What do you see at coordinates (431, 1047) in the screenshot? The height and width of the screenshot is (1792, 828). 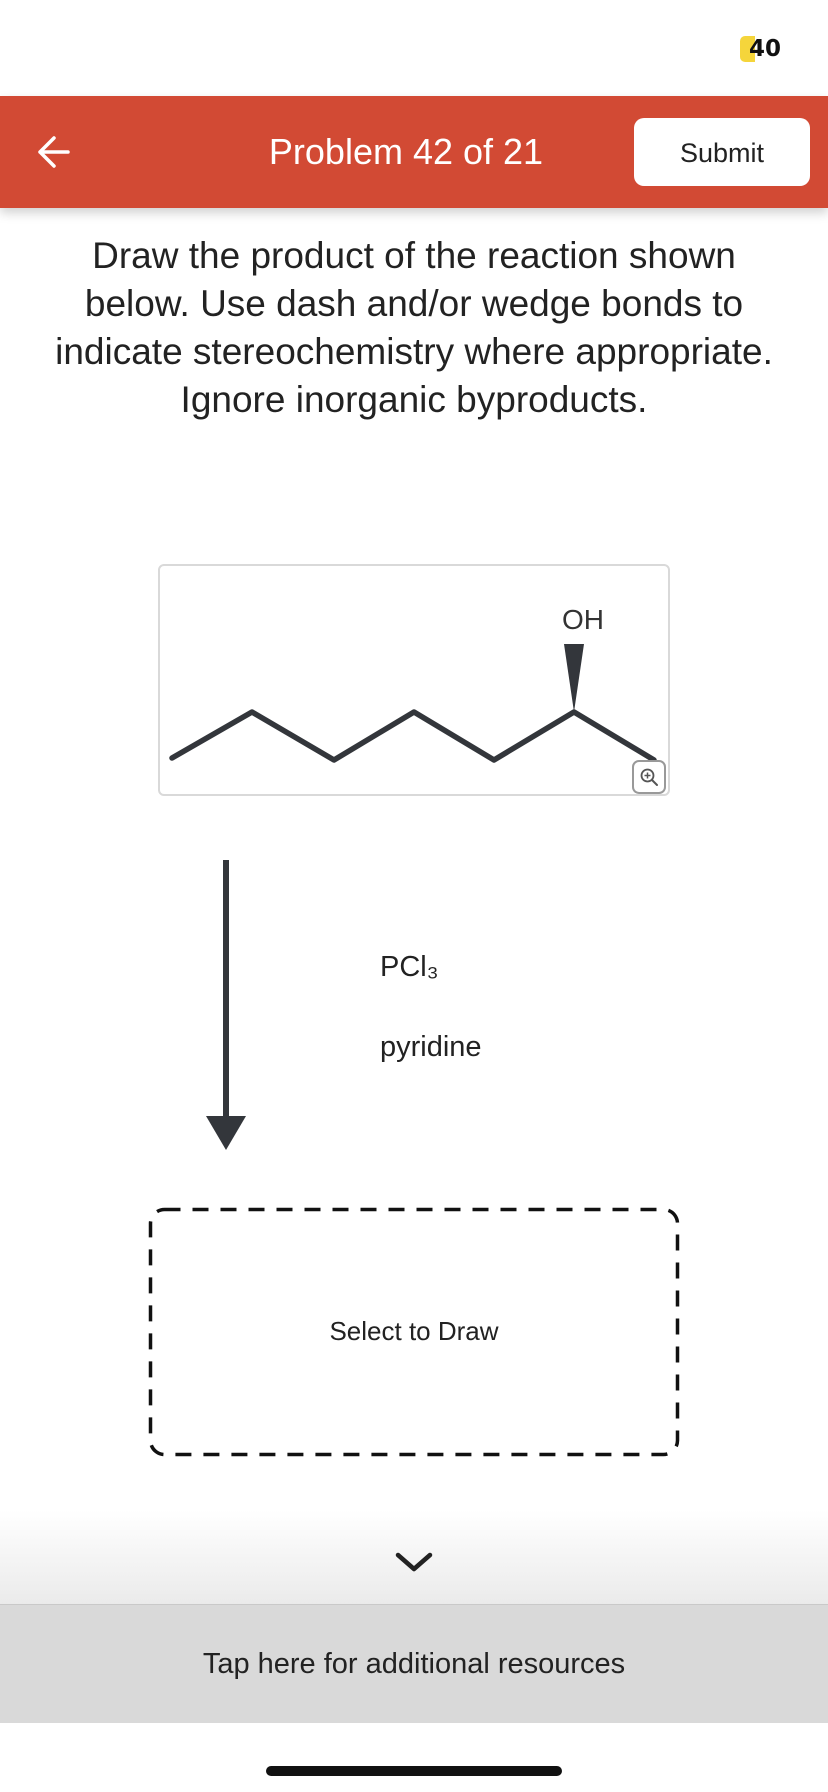 I see `reagent-2: pyridine` at bounding box center [431, 1047].